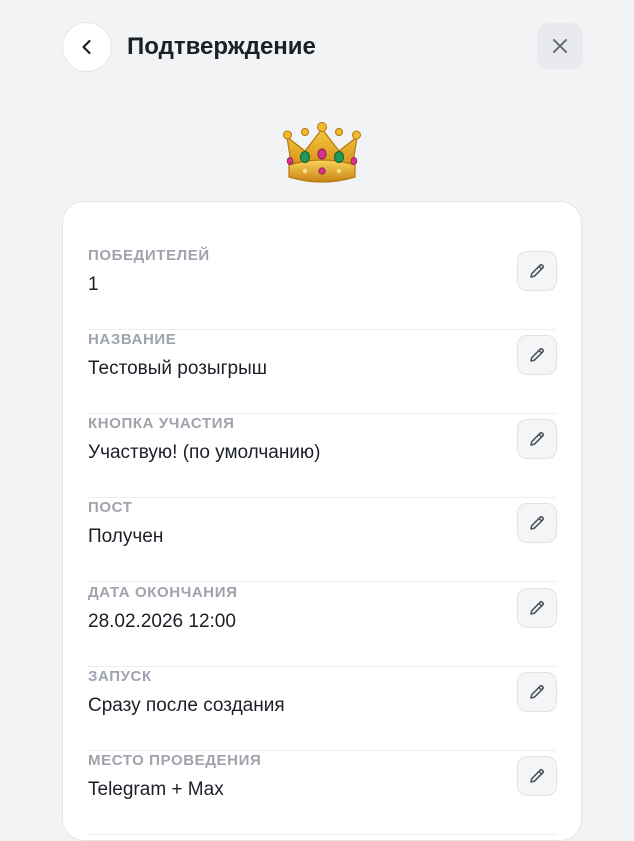 The width and height of the screenshot is (634, 841). Describe the element at coordinates (132, 339) in the screenshot. I see `field-label: НАЗВАНИЕ` at that location.